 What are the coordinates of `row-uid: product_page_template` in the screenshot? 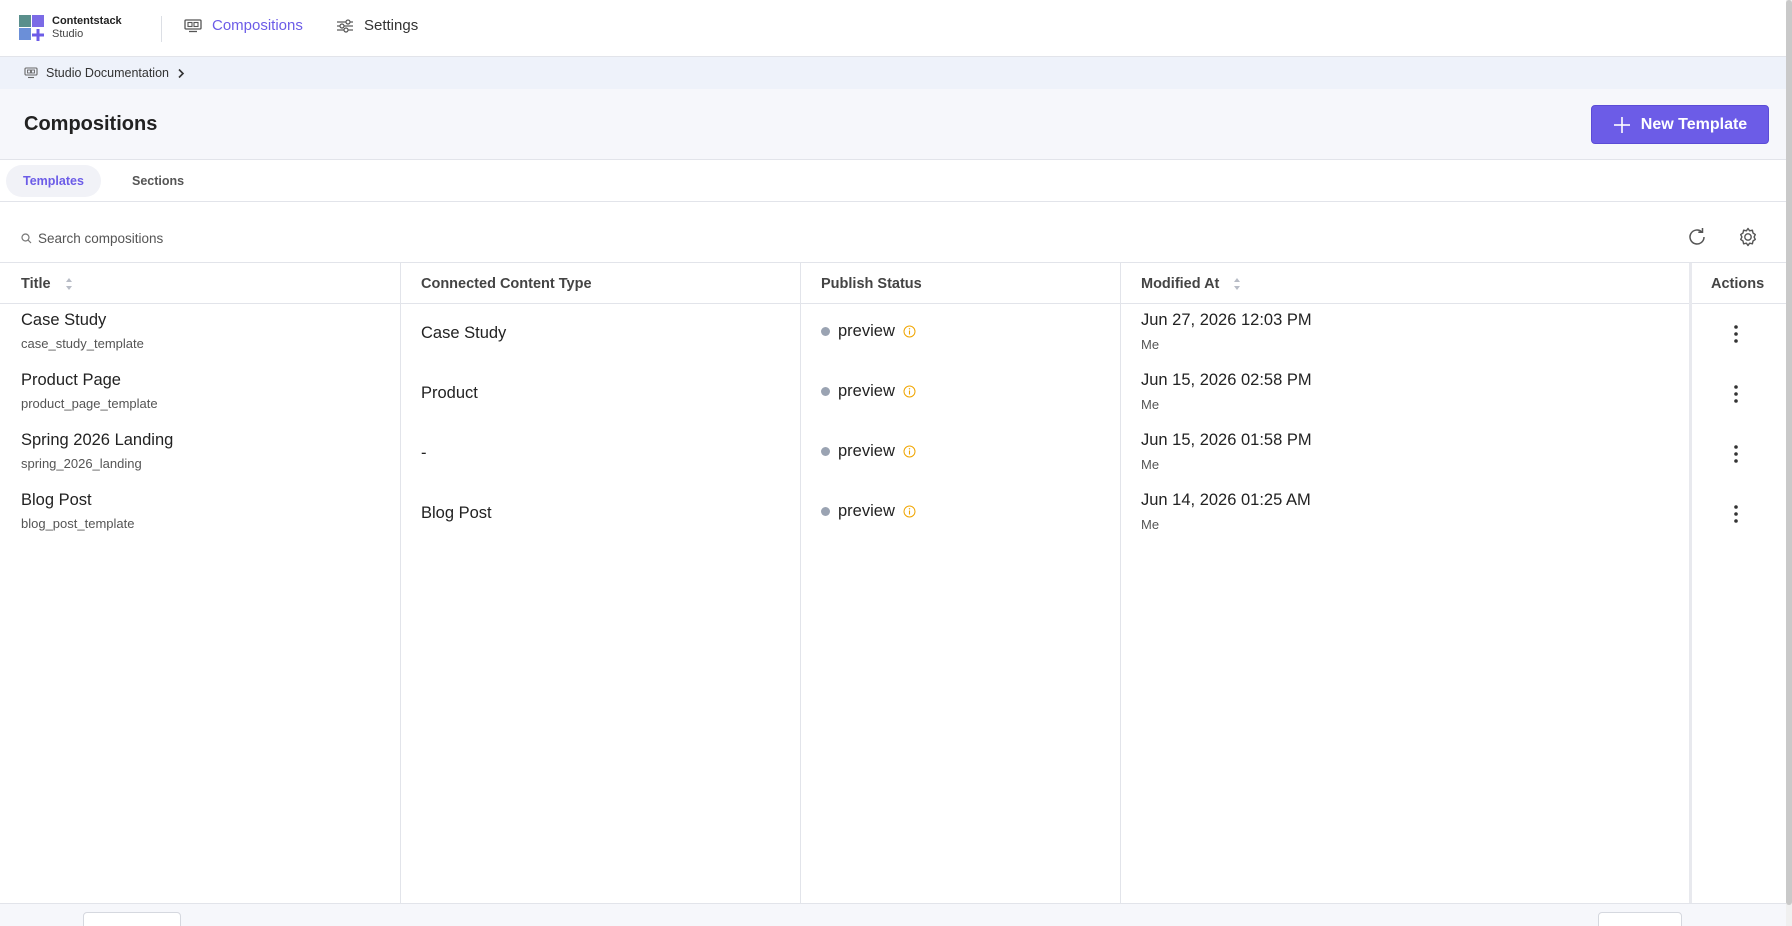 It's located at (89, 403).